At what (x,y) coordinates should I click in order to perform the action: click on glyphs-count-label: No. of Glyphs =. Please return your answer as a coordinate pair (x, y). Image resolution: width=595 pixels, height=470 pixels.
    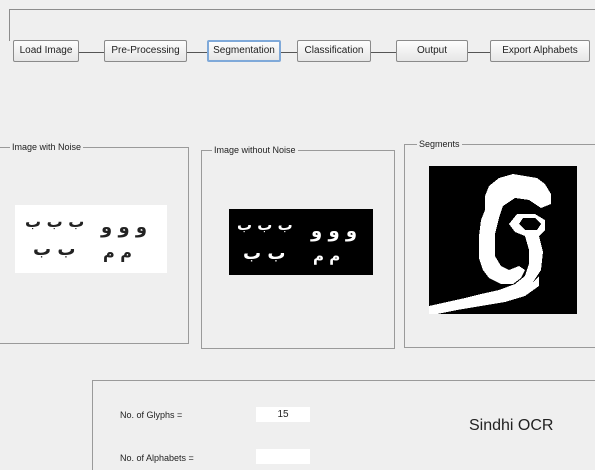
    Looking at the image, I should click on (151, 415).